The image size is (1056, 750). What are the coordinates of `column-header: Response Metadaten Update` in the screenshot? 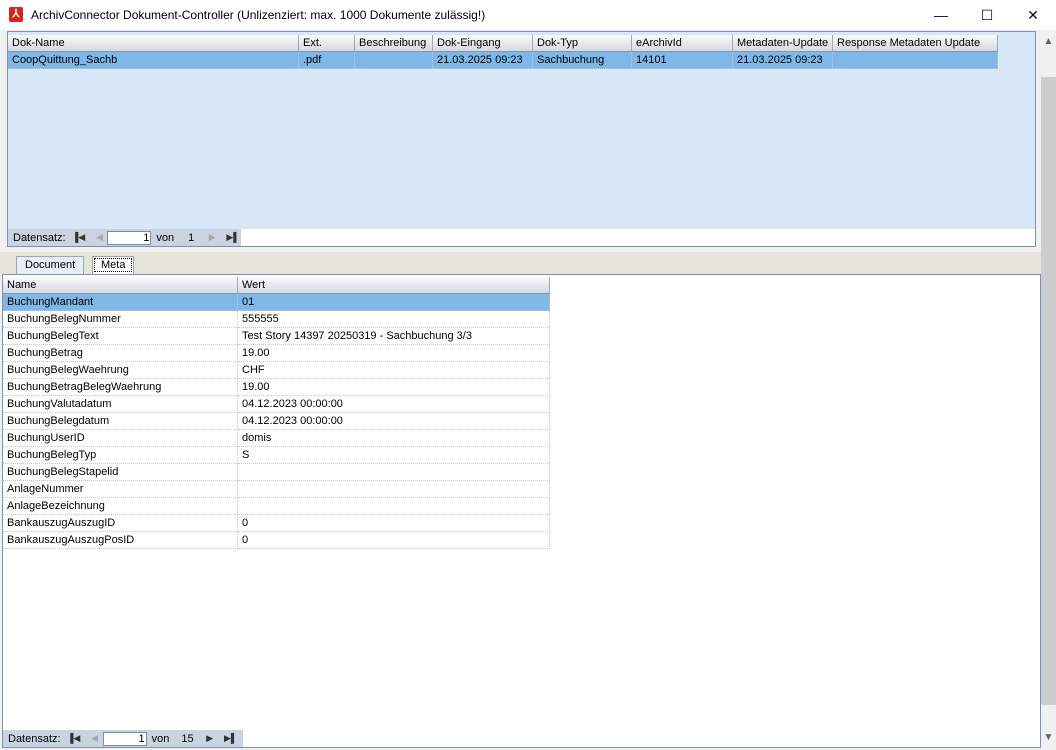 It's located at (915, 43).